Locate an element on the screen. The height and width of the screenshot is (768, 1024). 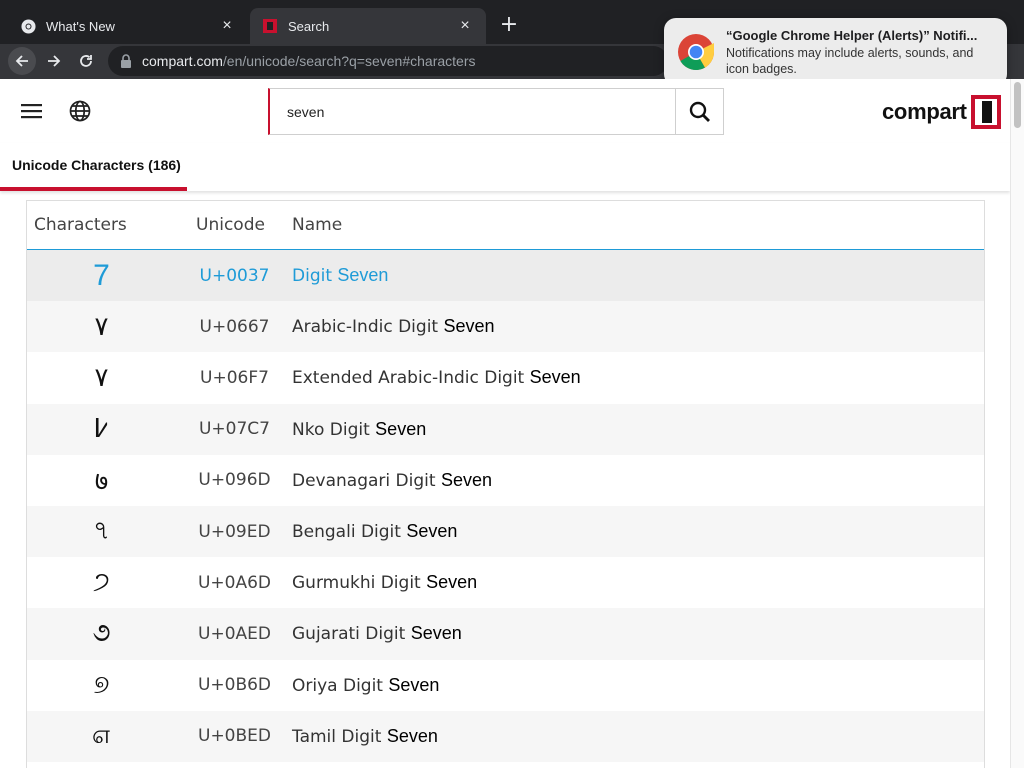
unicode-code: U+07C7 is located at coordinates (234, 429).